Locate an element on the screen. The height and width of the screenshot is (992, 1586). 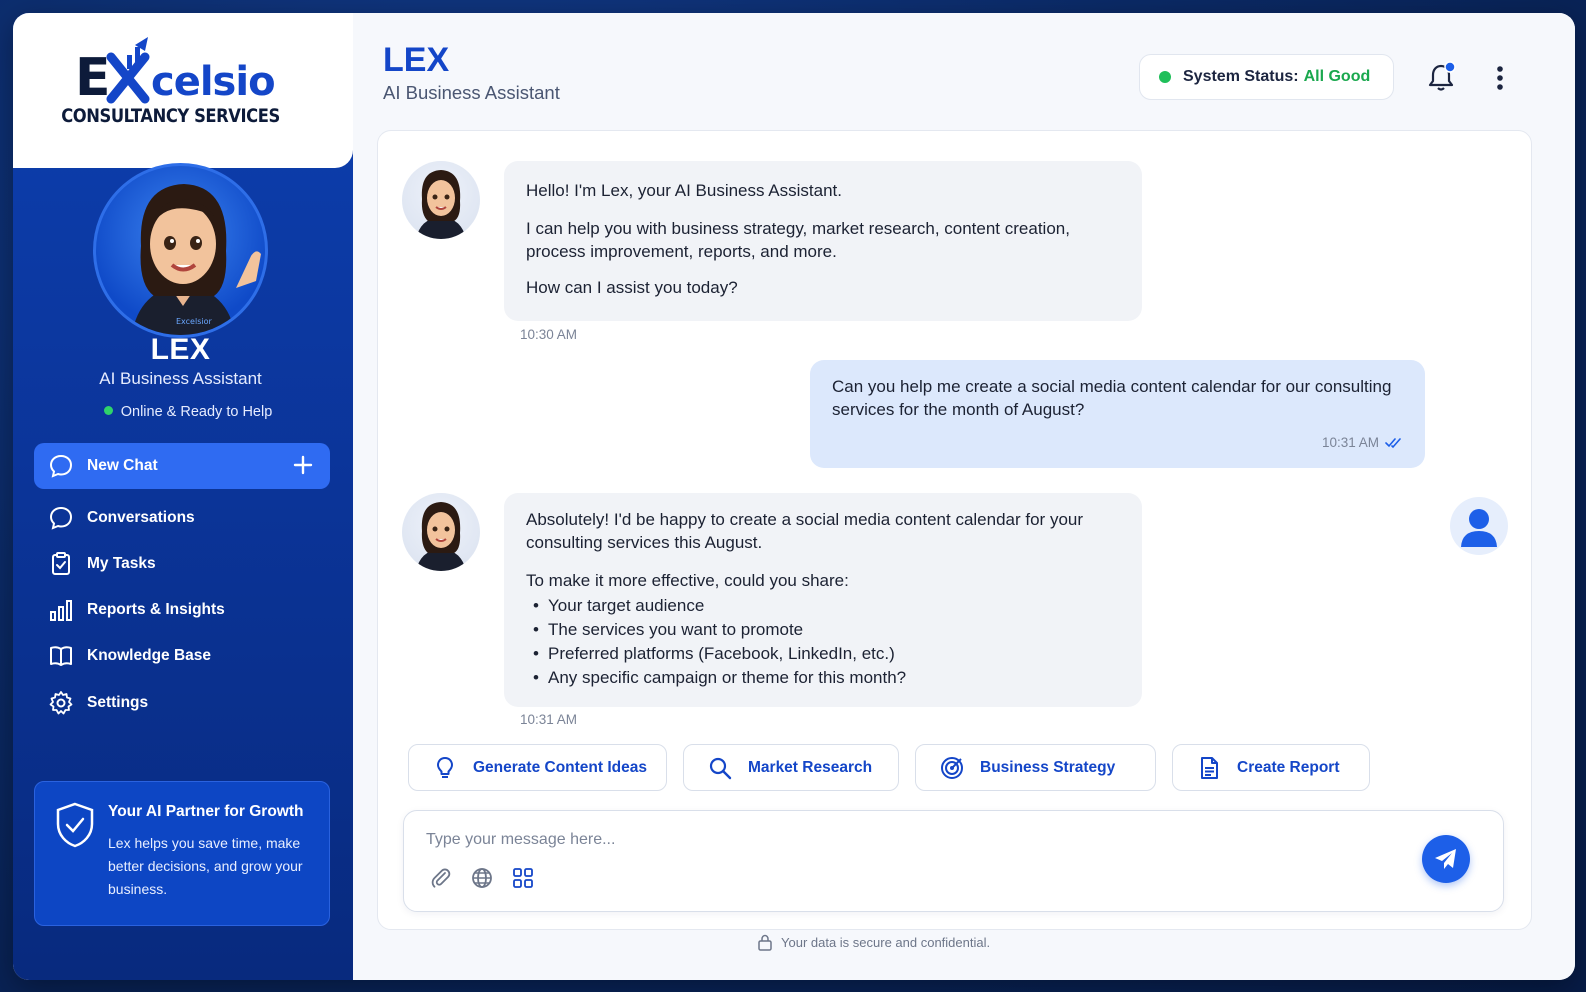
status-dot-icon is located at coordinates (1165, 77).